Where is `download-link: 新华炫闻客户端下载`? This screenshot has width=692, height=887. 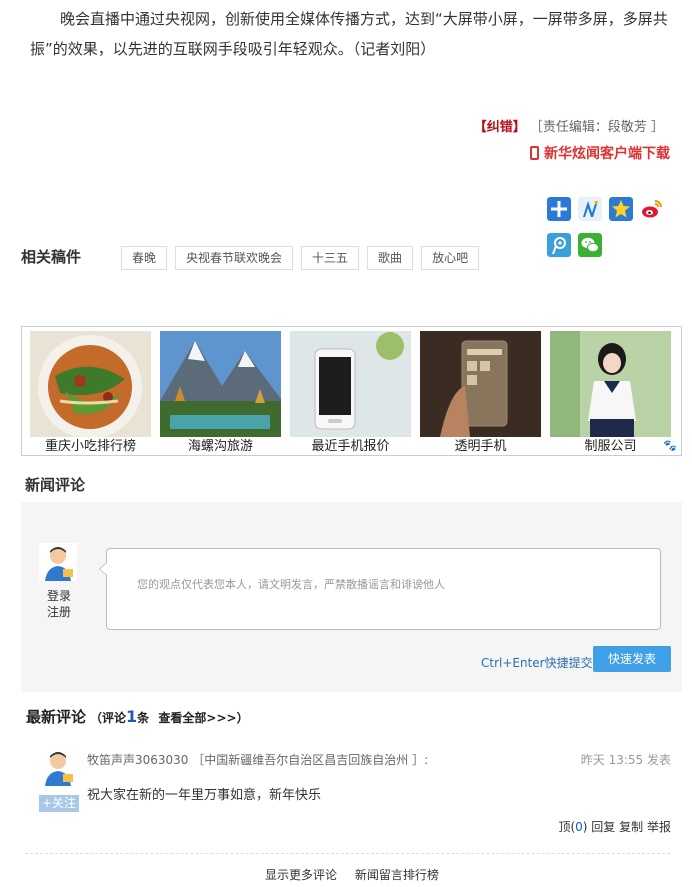
download-link: 新华炫闻客户端下载 is located at coordinates (600, 153).